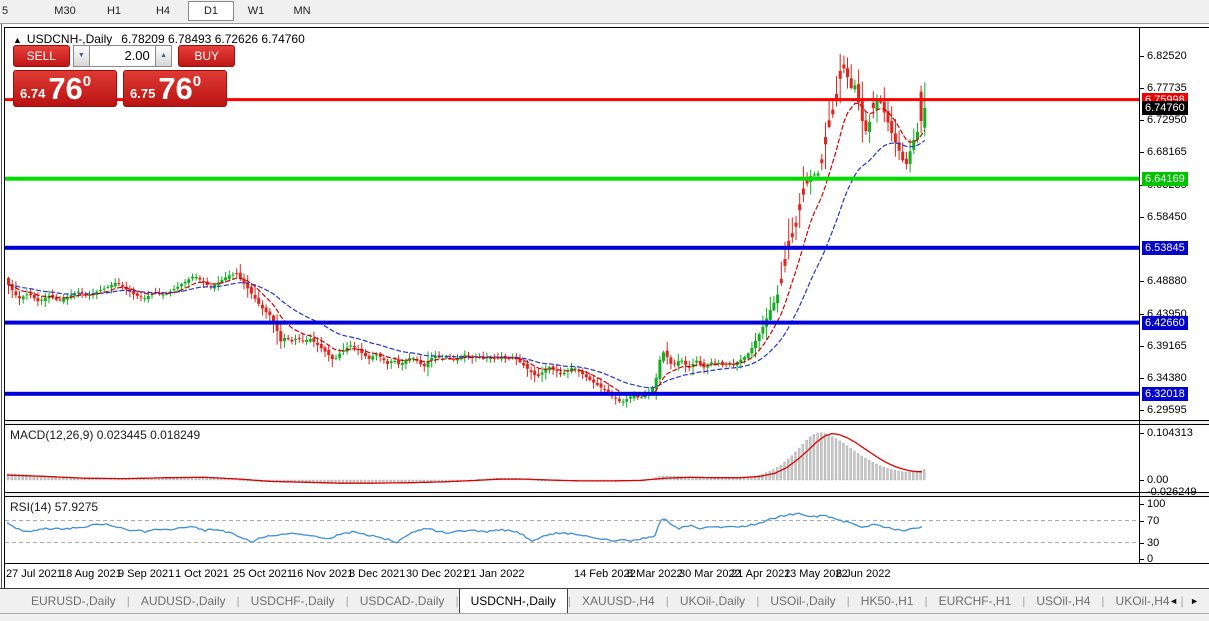 The height and width of the screenshot is (621, 1209). What do you see at coordinates (122, 56) in the screenshot?
I see `volume-input: 2.00` at bounding box center [122, 56].